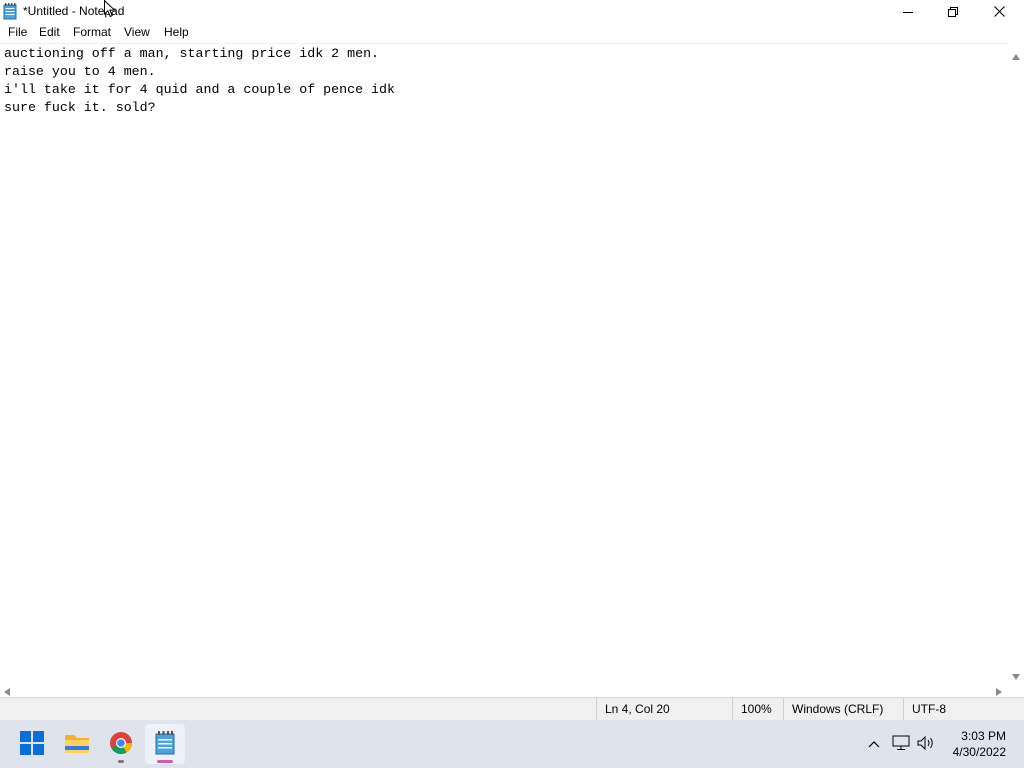  I want to click on menu-view: View, so click(137, 32).